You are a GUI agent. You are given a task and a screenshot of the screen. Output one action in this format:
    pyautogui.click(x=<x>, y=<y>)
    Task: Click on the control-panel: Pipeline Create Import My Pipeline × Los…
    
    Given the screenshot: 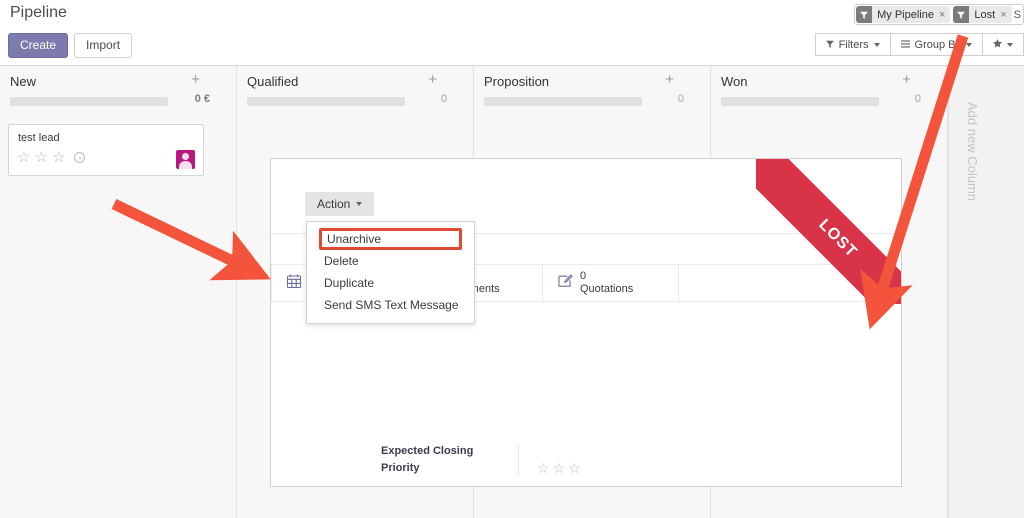 What is the action you would take?
    pyautogui.click(x=512, y=33)
    